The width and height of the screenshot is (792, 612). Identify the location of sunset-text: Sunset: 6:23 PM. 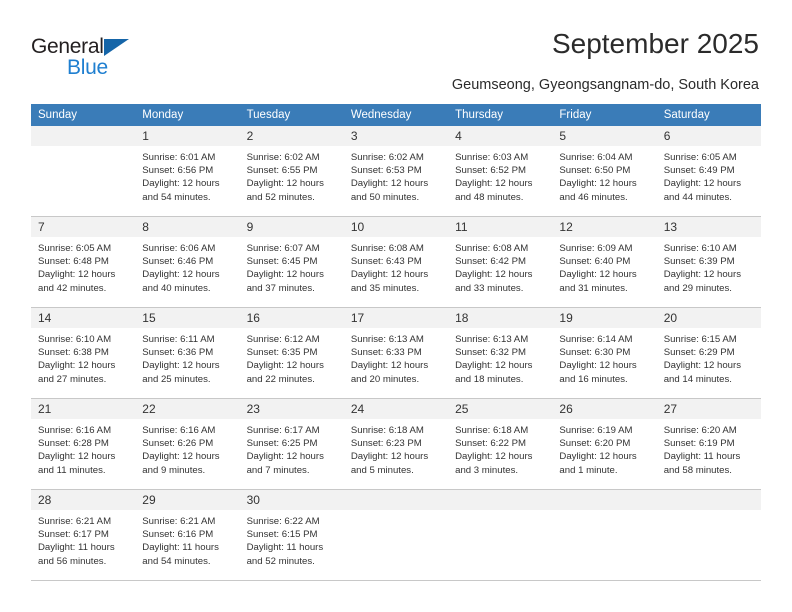
(386, 444).